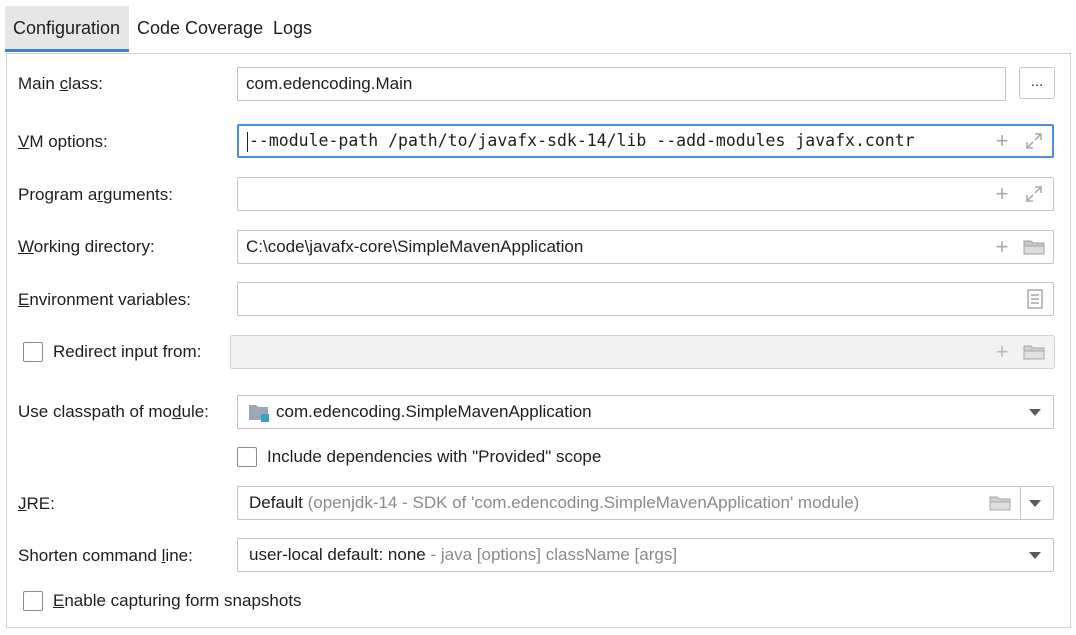 Image resolution: width=1076 pixels, height=635 pixels. Describe the element at coordinates (177, 600) in the screenshot. I see `capture-snapshots-label: Enable capturing form snapshots` at that location.